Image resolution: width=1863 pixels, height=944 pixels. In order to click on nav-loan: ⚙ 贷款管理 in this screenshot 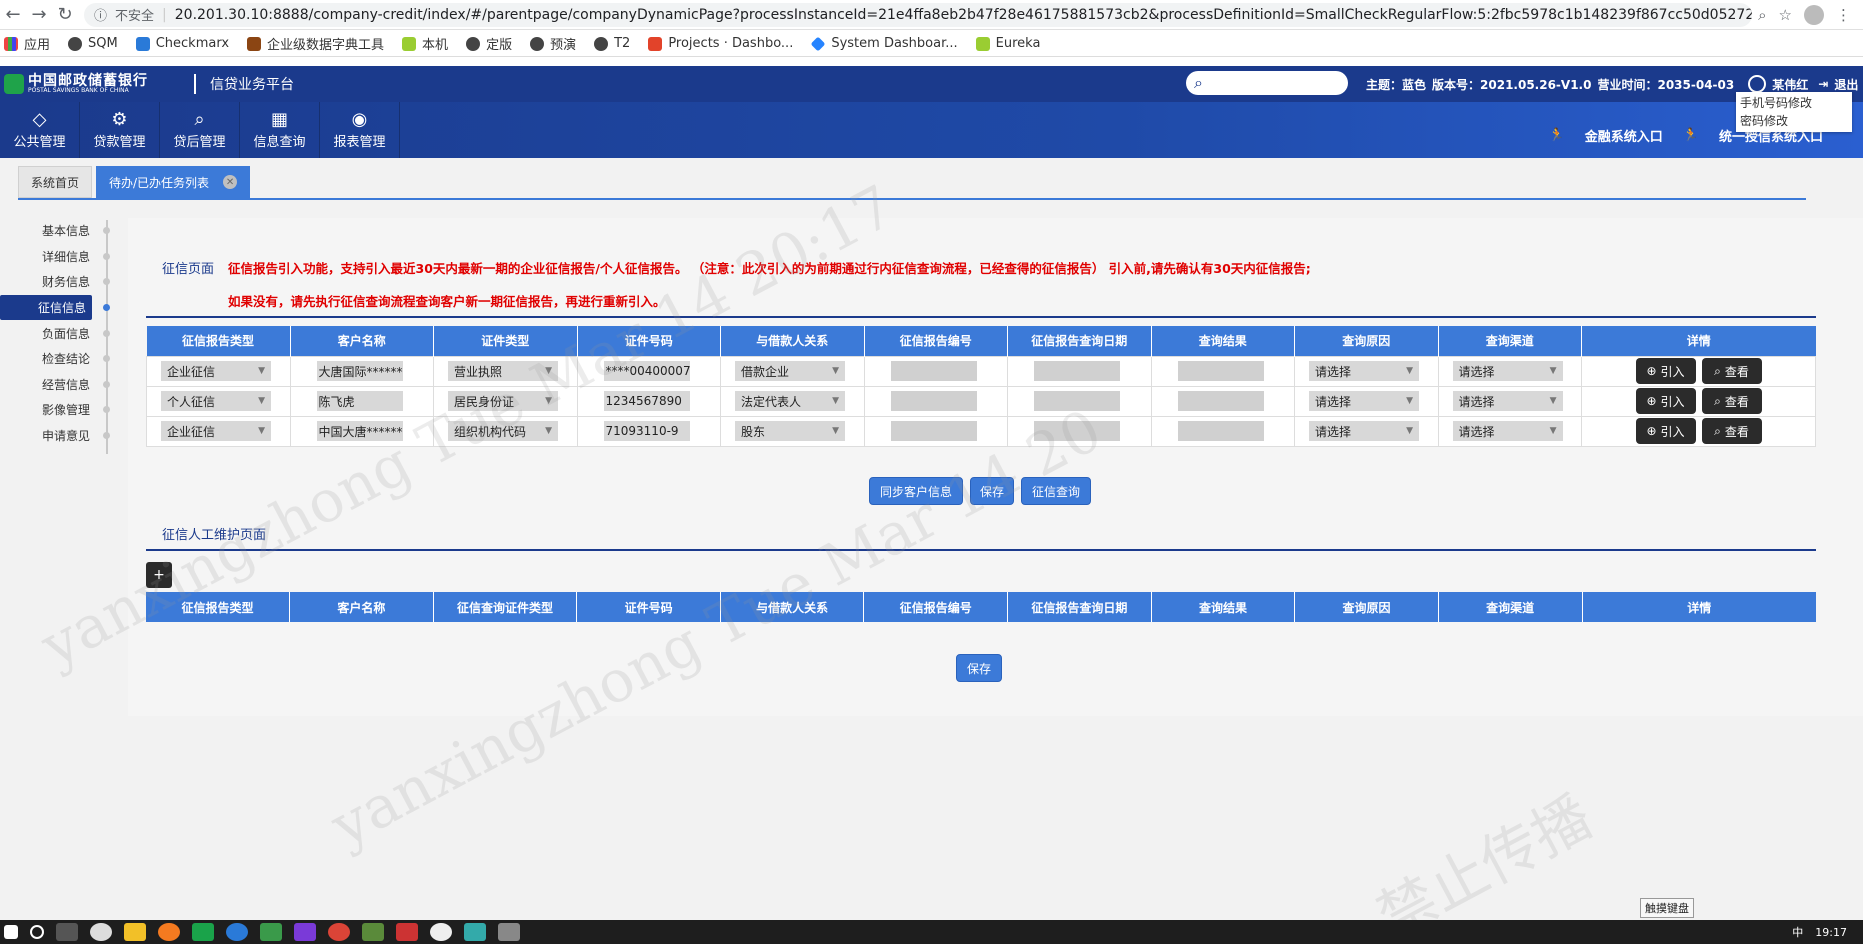, I will do `click(120, 130)`.